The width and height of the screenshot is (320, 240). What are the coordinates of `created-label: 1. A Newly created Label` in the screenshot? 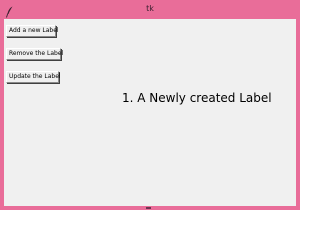 It's located at (197, 98).